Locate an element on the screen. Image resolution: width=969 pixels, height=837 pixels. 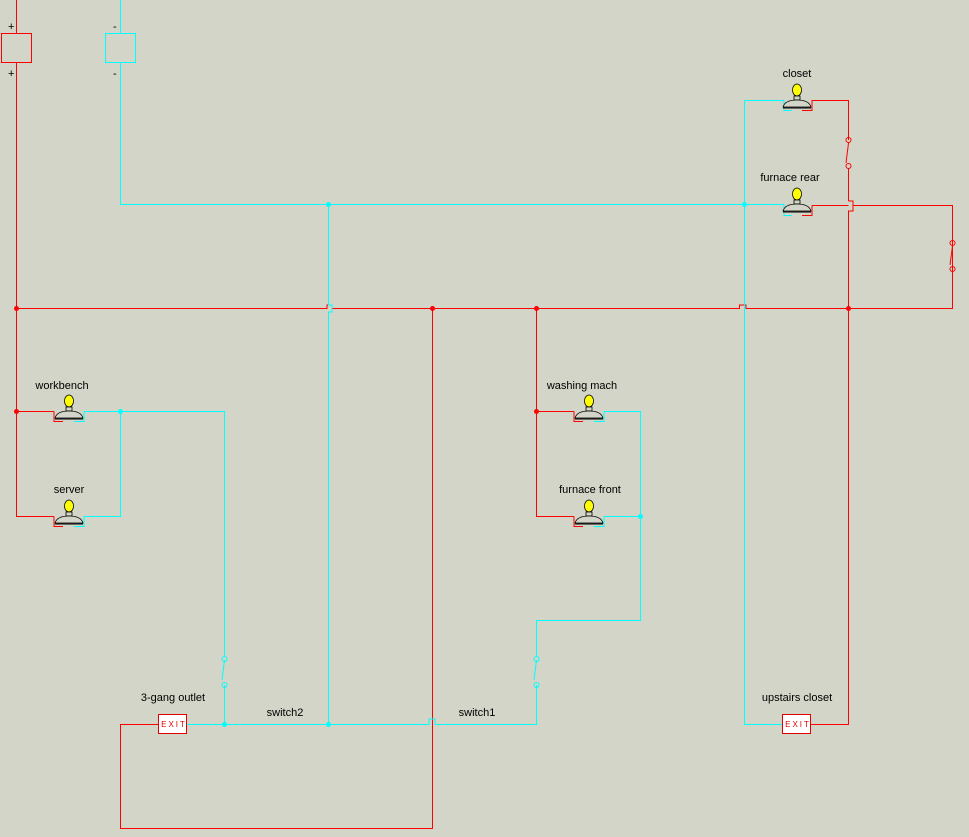
light-furnace-front-label: furnace front is located at coordinates (590, 490).